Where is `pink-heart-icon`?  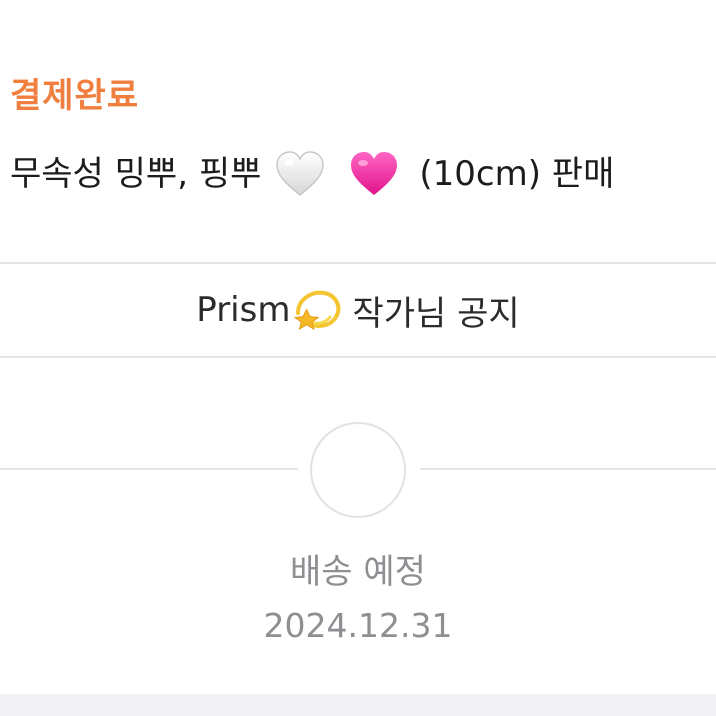
pink-heart-icon is located at coordinates (374, 173).